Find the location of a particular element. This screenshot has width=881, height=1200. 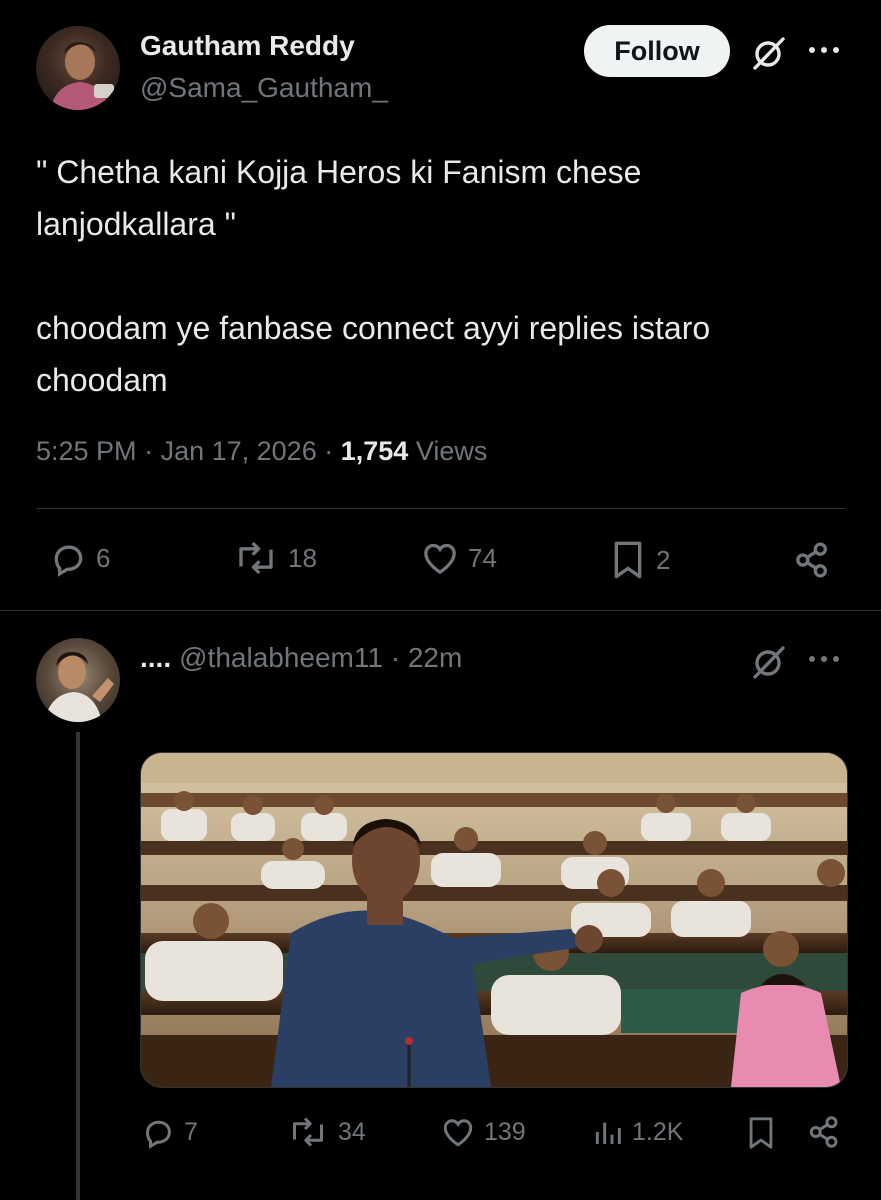

views-label: Views is located at coordinates (451, 451).